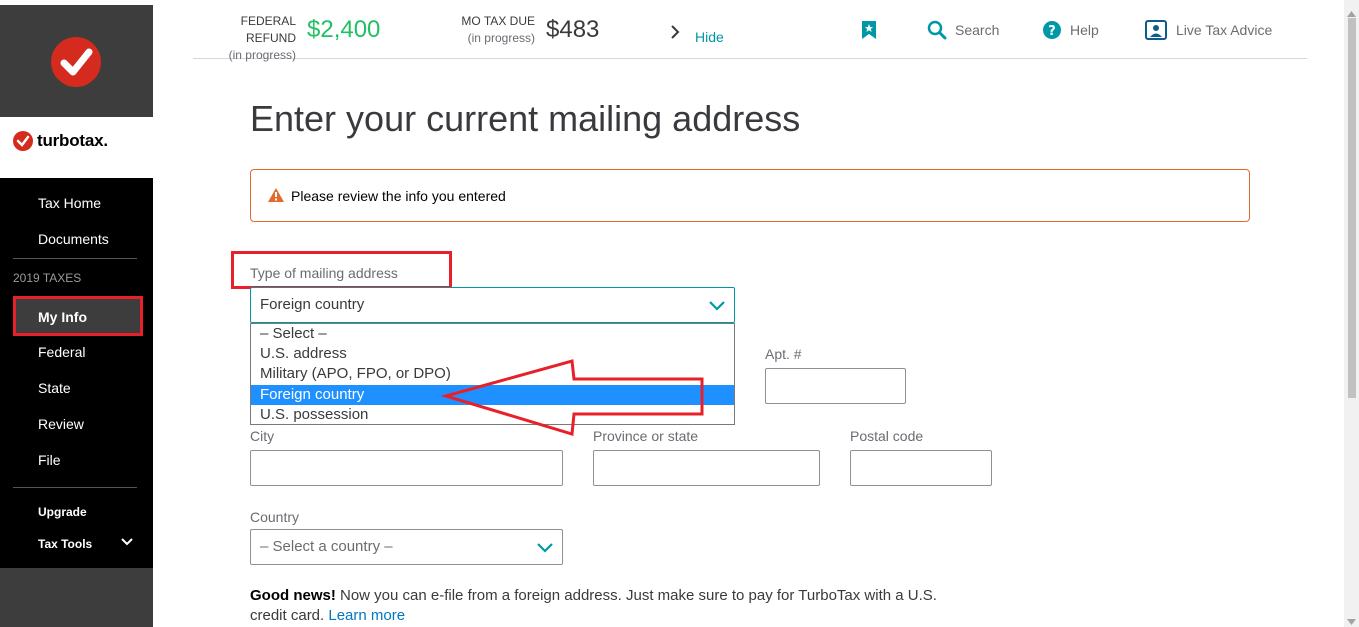 This screenshot has height=627, width=1359. Describe the element at coordinates (324, 273) in the screenshot. I see `address-type-label: Type of mailing address` at that location.